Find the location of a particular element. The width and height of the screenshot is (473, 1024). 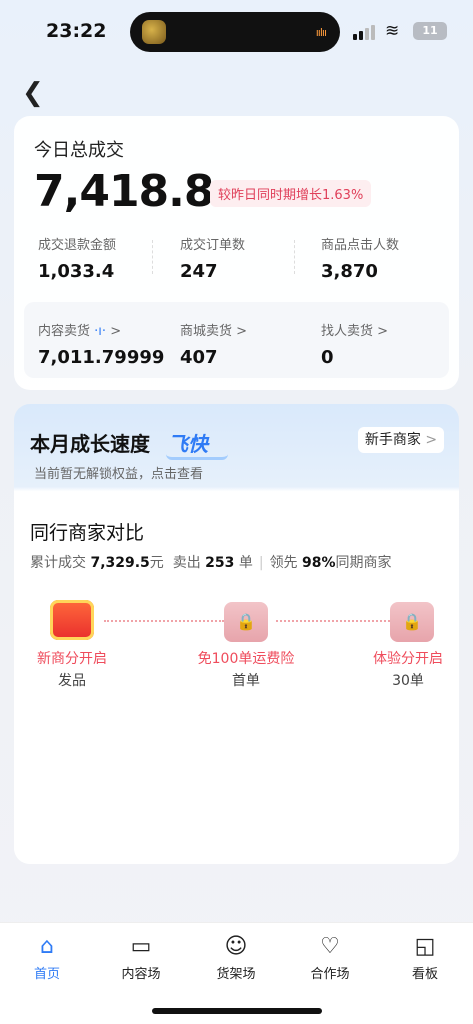

tab-label: 看板 is located at coordinates (424, 974).